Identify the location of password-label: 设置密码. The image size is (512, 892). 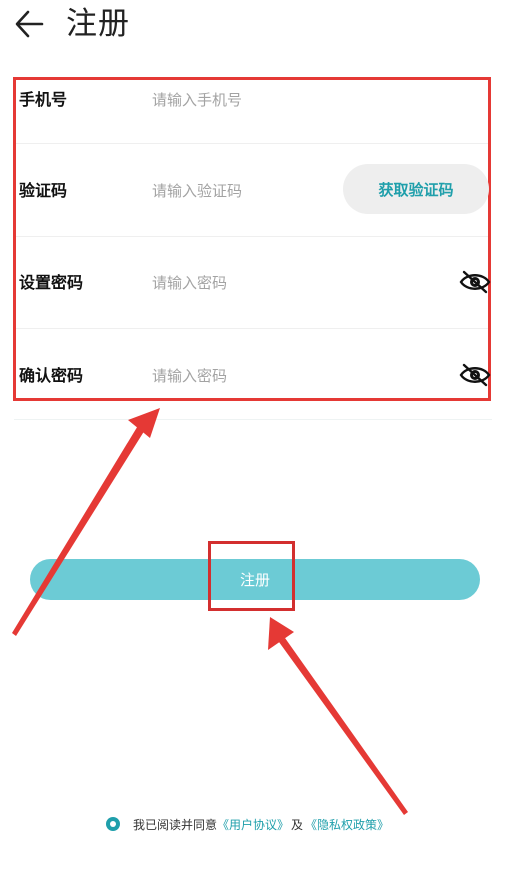
(51, 282).